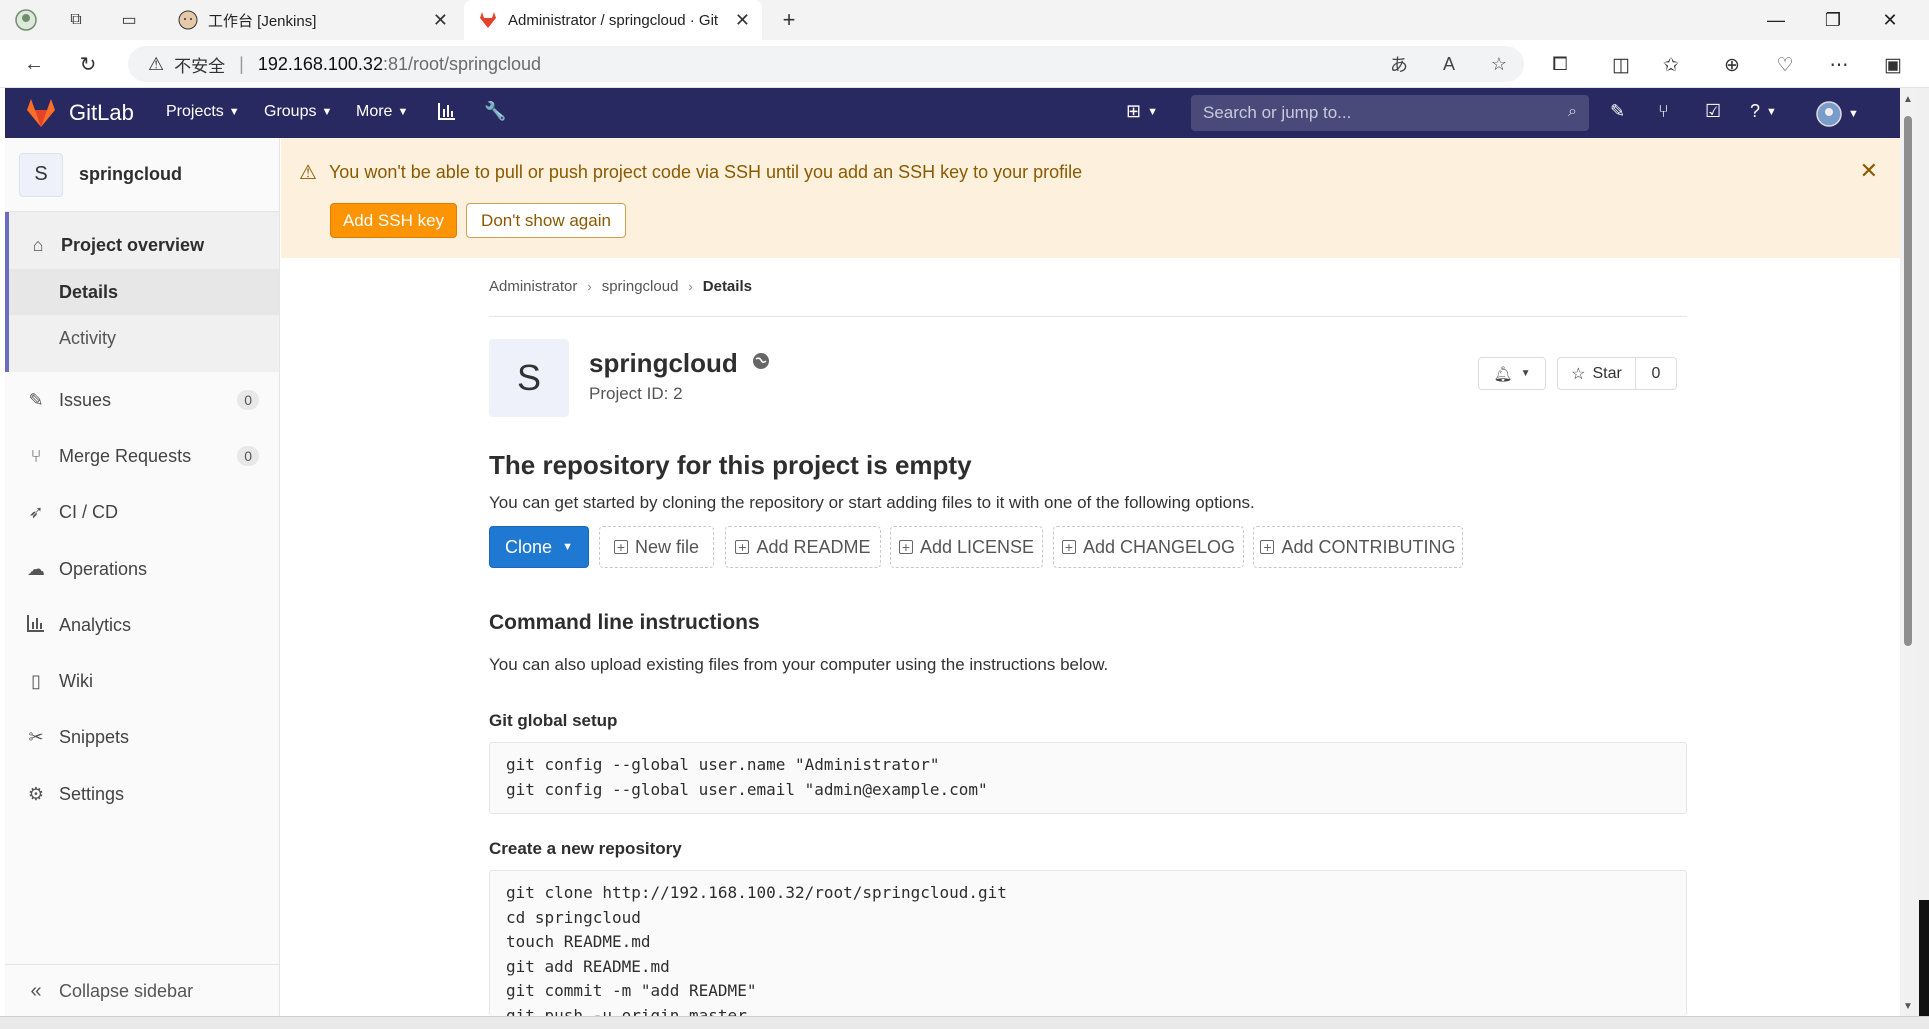 Image resolution: width=1929 pixels, height=1029 pixels. I want to click on browser-essentials-icon: ♡, so click(1785, 65).